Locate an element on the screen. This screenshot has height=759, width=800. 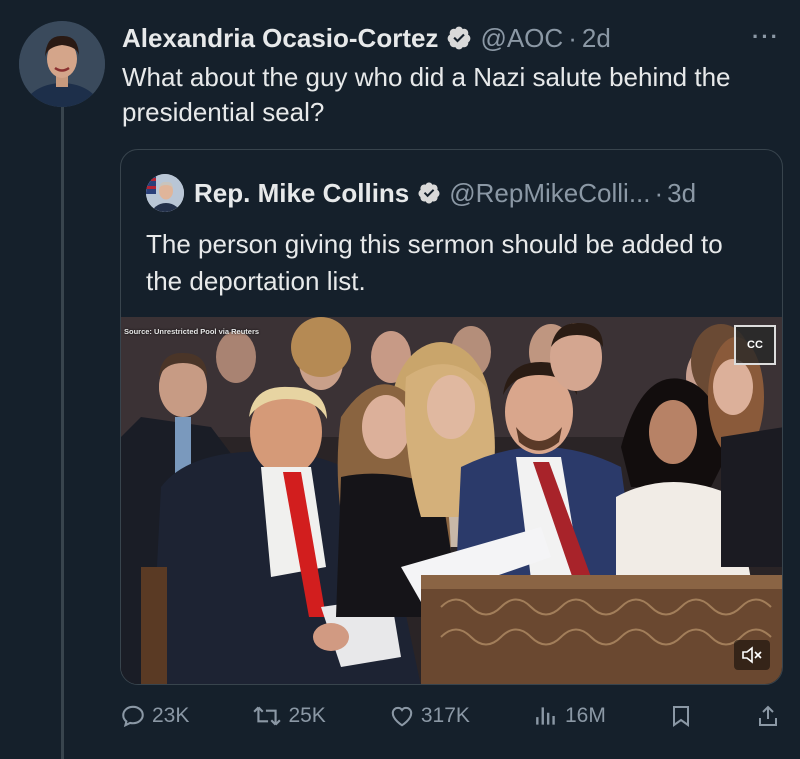
views-icon is located at coordinates (545, 716).